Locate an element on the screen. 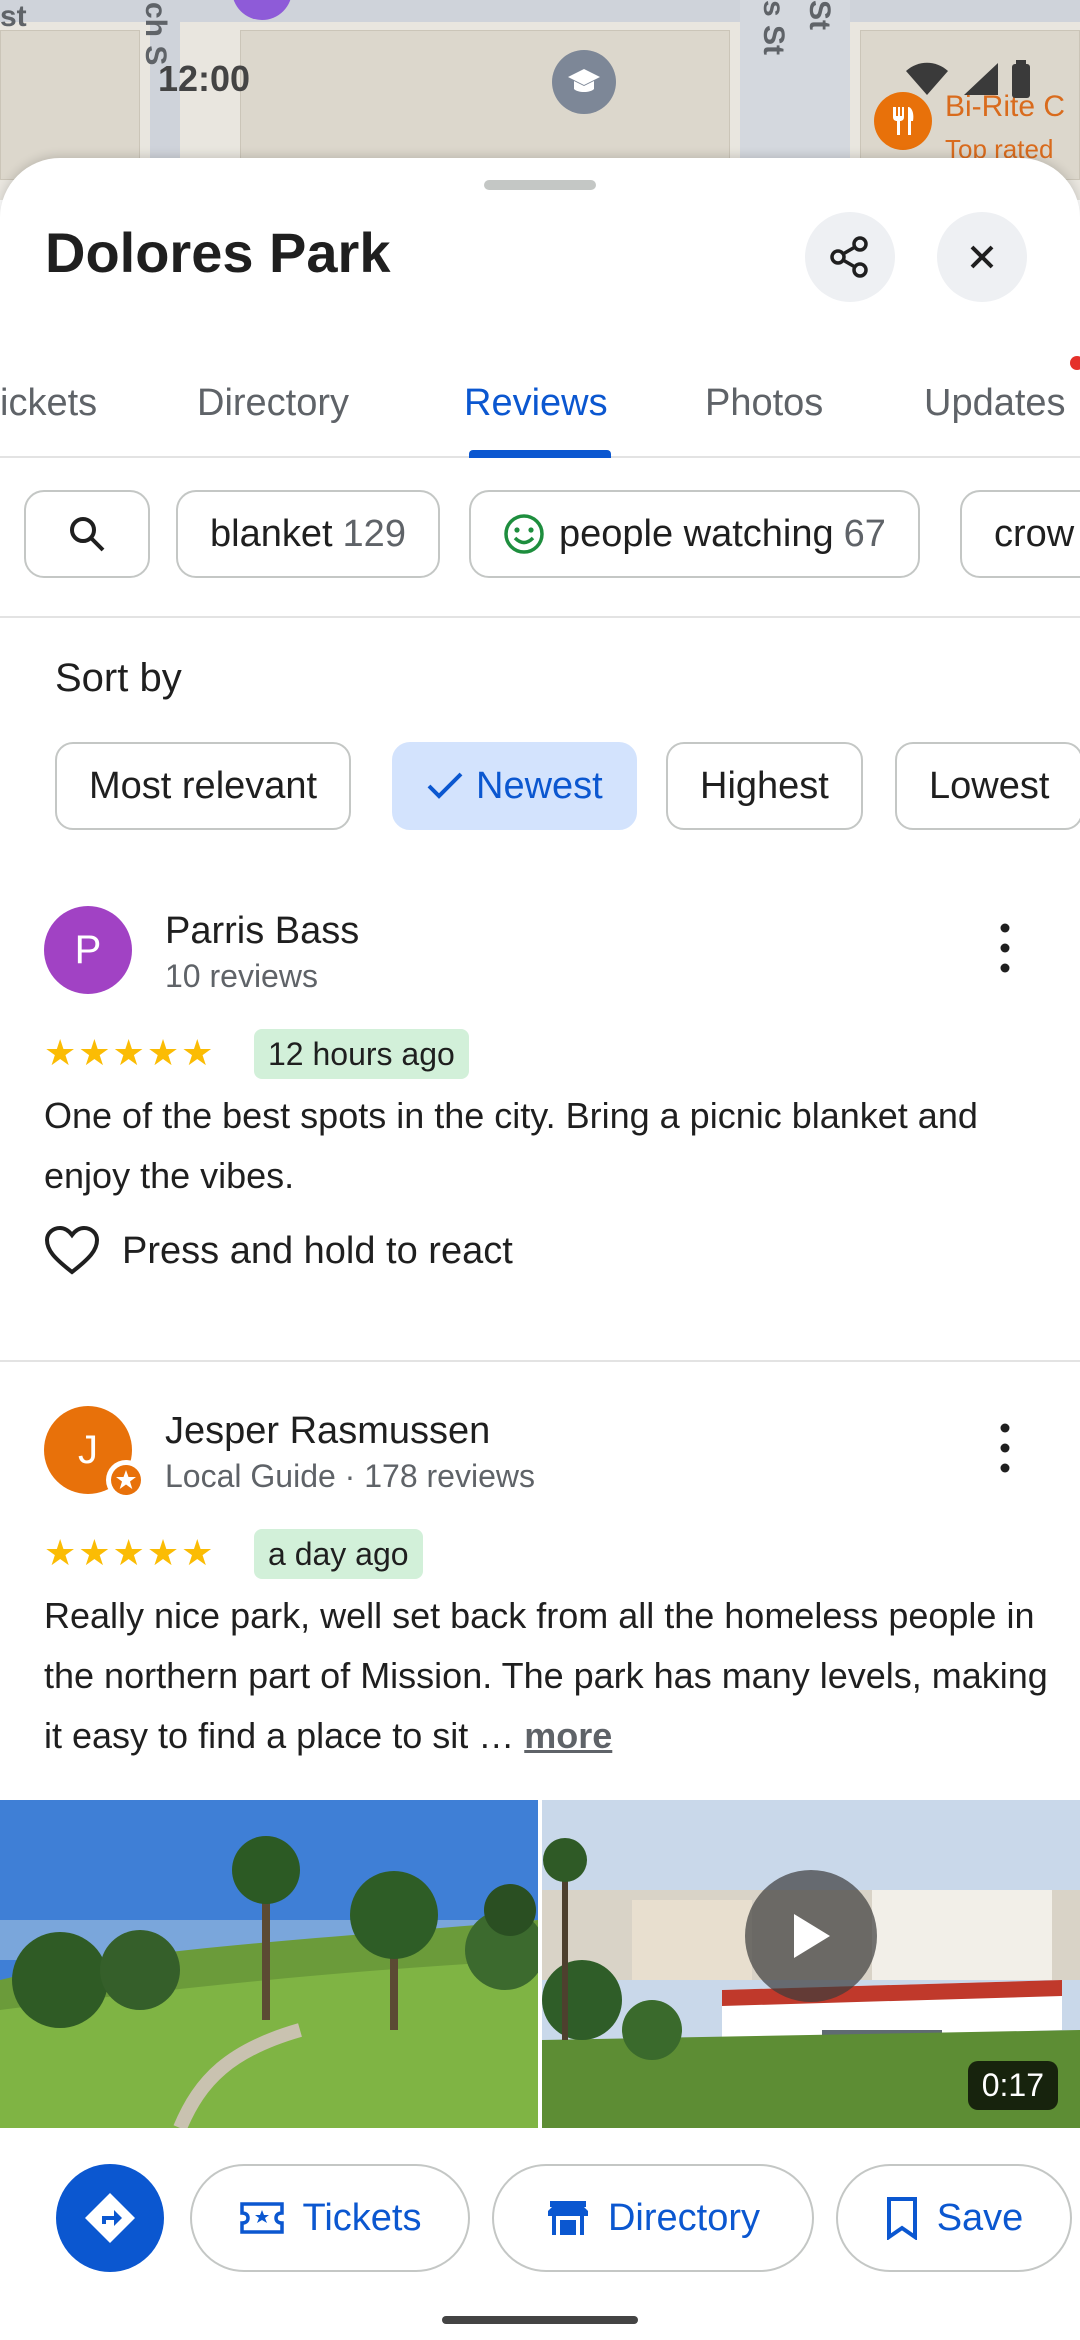 The width and height of the screenshot is (1080, 2340). park-photo-image is located at coordinates (269, 1964).